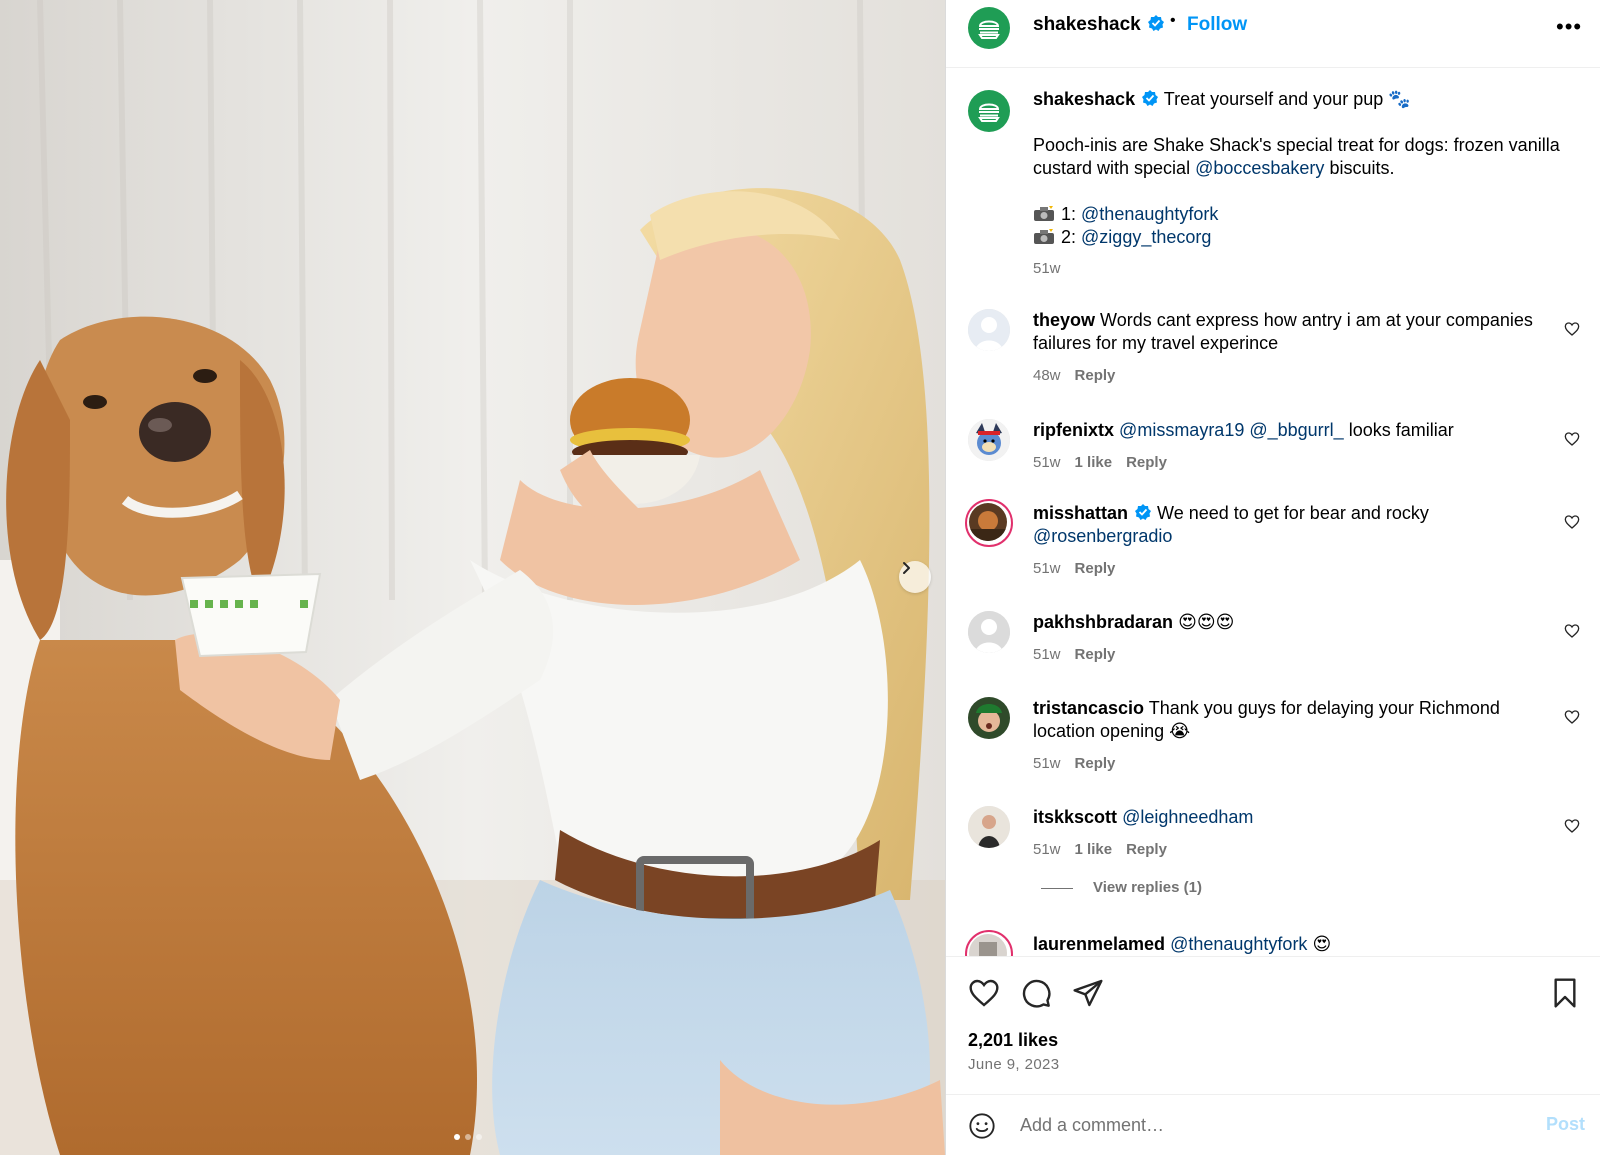 This screenshot has width=1600, height=1155. I want to click on caption-avatar, so click(989, 111).